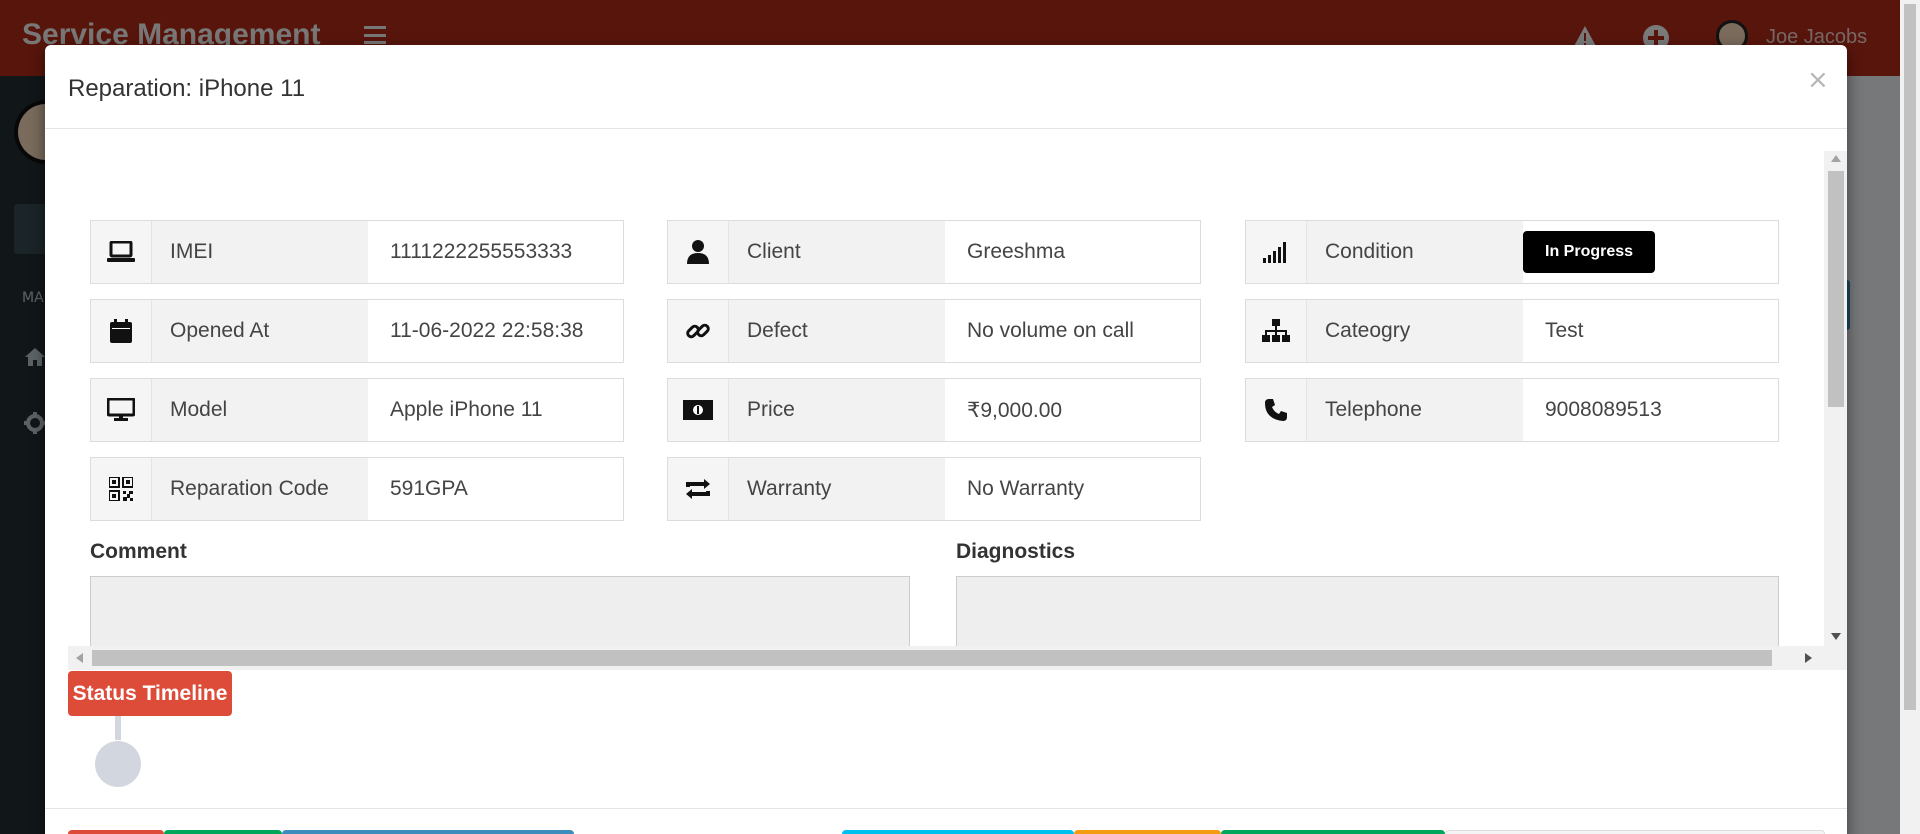 This screenshot has height=834, width=1920. Describe the element at coordinates (118, 764) in the screenshot. I see `timeline-dot` at that location.